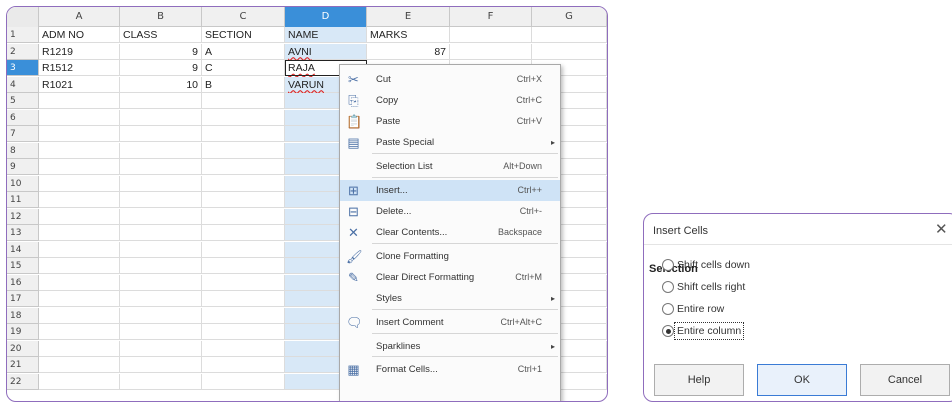  What do you see at coordinates (450, 298) in the screenshot?
I see `menu-item-styles: Styles ▸` at bounding box center [450, 298].